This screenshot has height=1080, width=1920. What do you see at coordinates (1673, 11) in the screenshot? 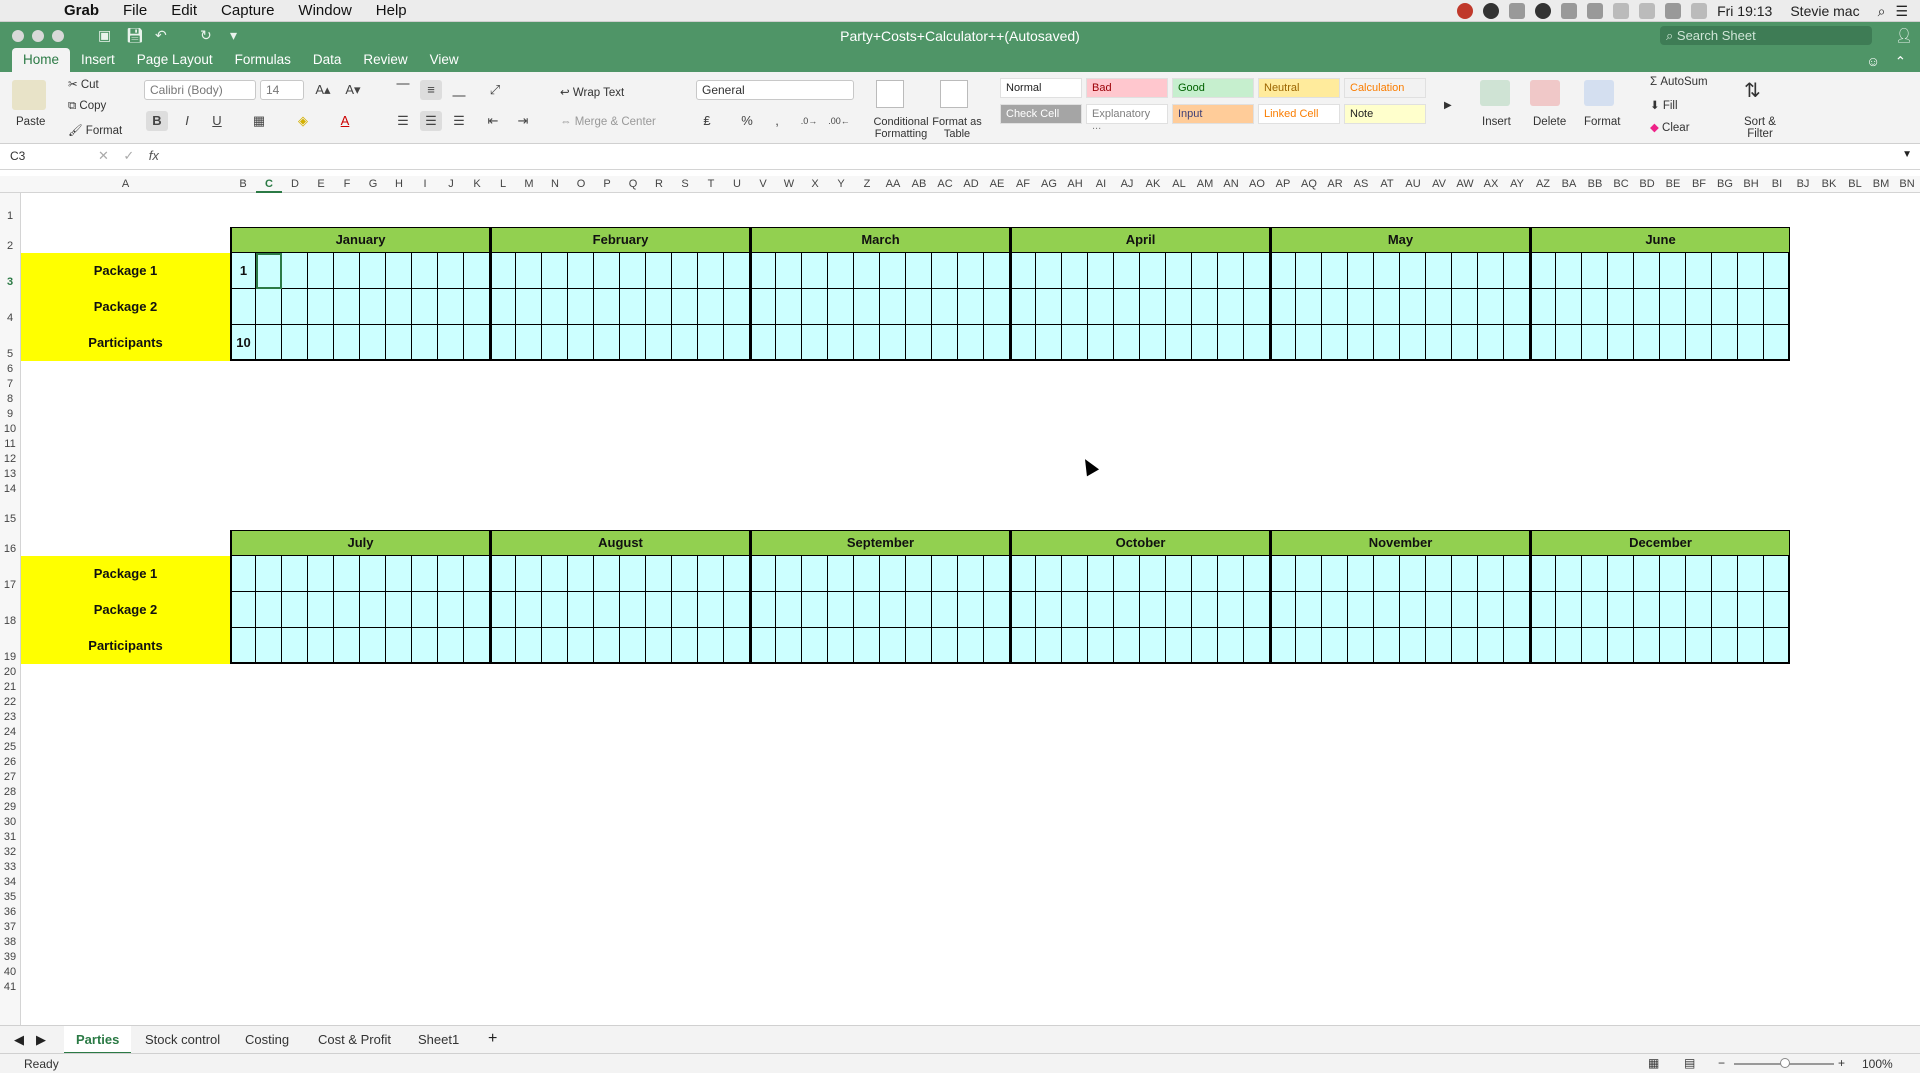
I see `bluetooth-icon` at bounding box center [1673, 11].